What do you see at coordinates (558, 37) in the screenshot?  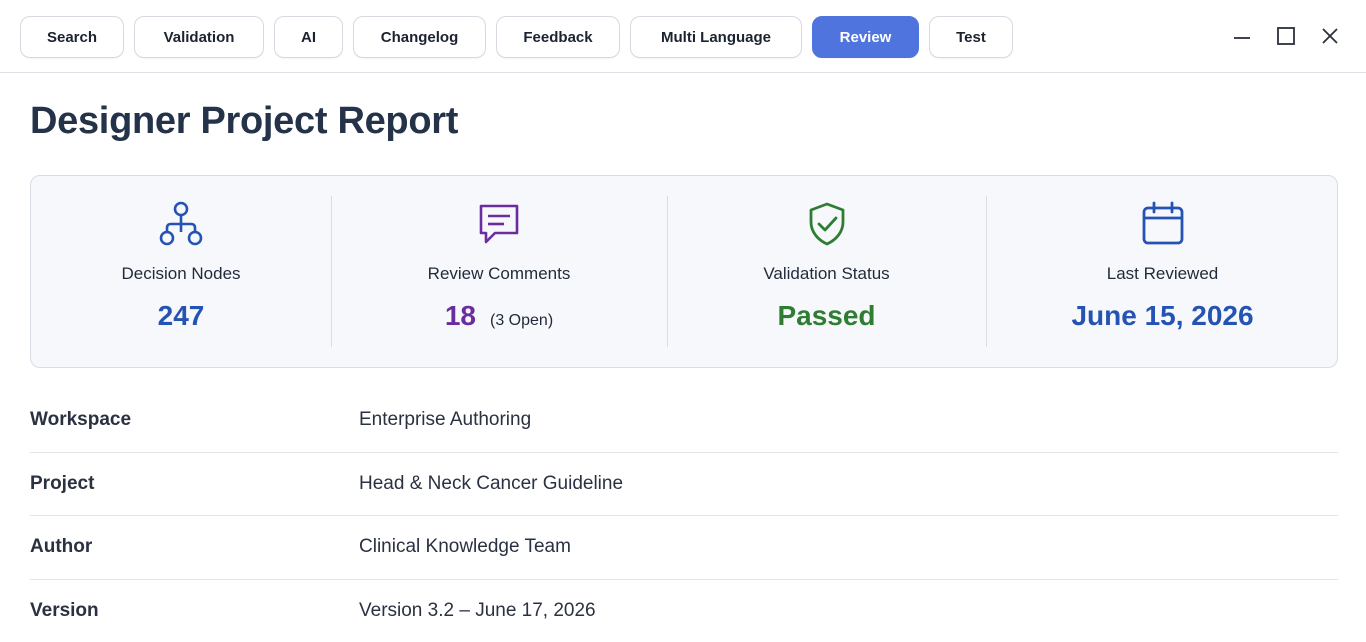 I see `tab-feedback: Feedback` at bounding box center [558, 37].